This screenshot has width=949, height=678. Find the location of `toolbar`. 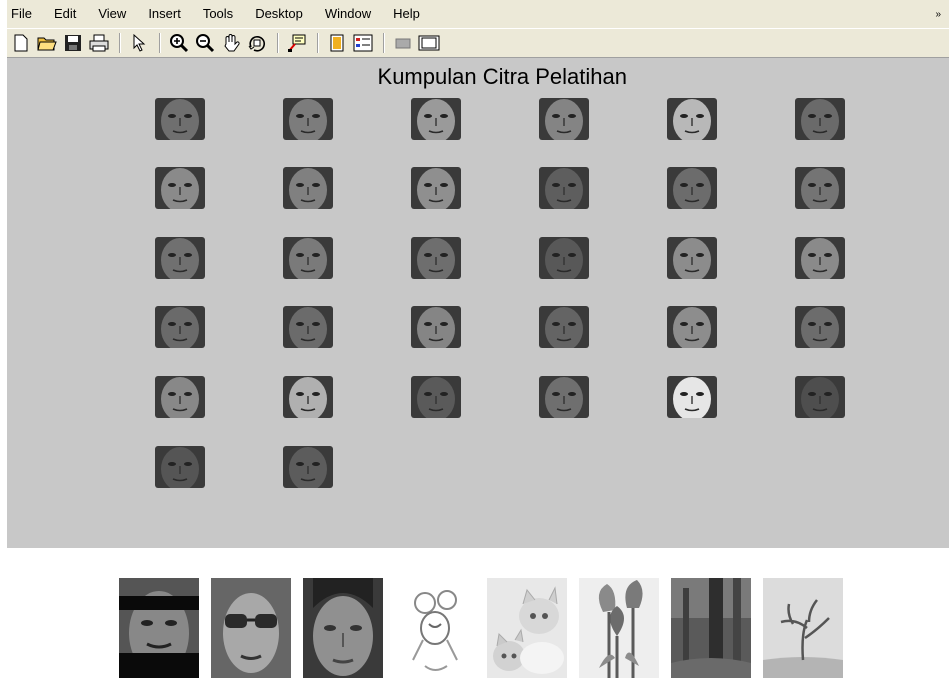

toolbar is located at coordinates (478, 43).